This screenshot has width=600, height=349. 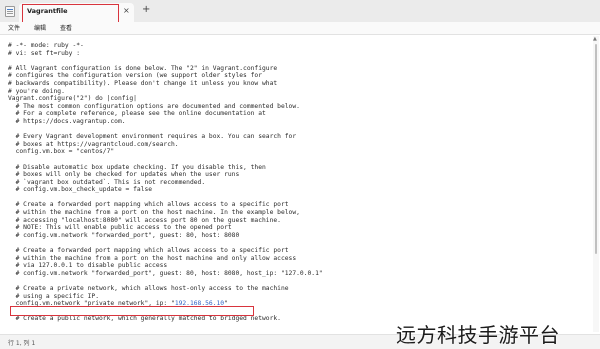 I want to click on code-line: # config.vm.box_check_update = false, so click(x=80, y=190).